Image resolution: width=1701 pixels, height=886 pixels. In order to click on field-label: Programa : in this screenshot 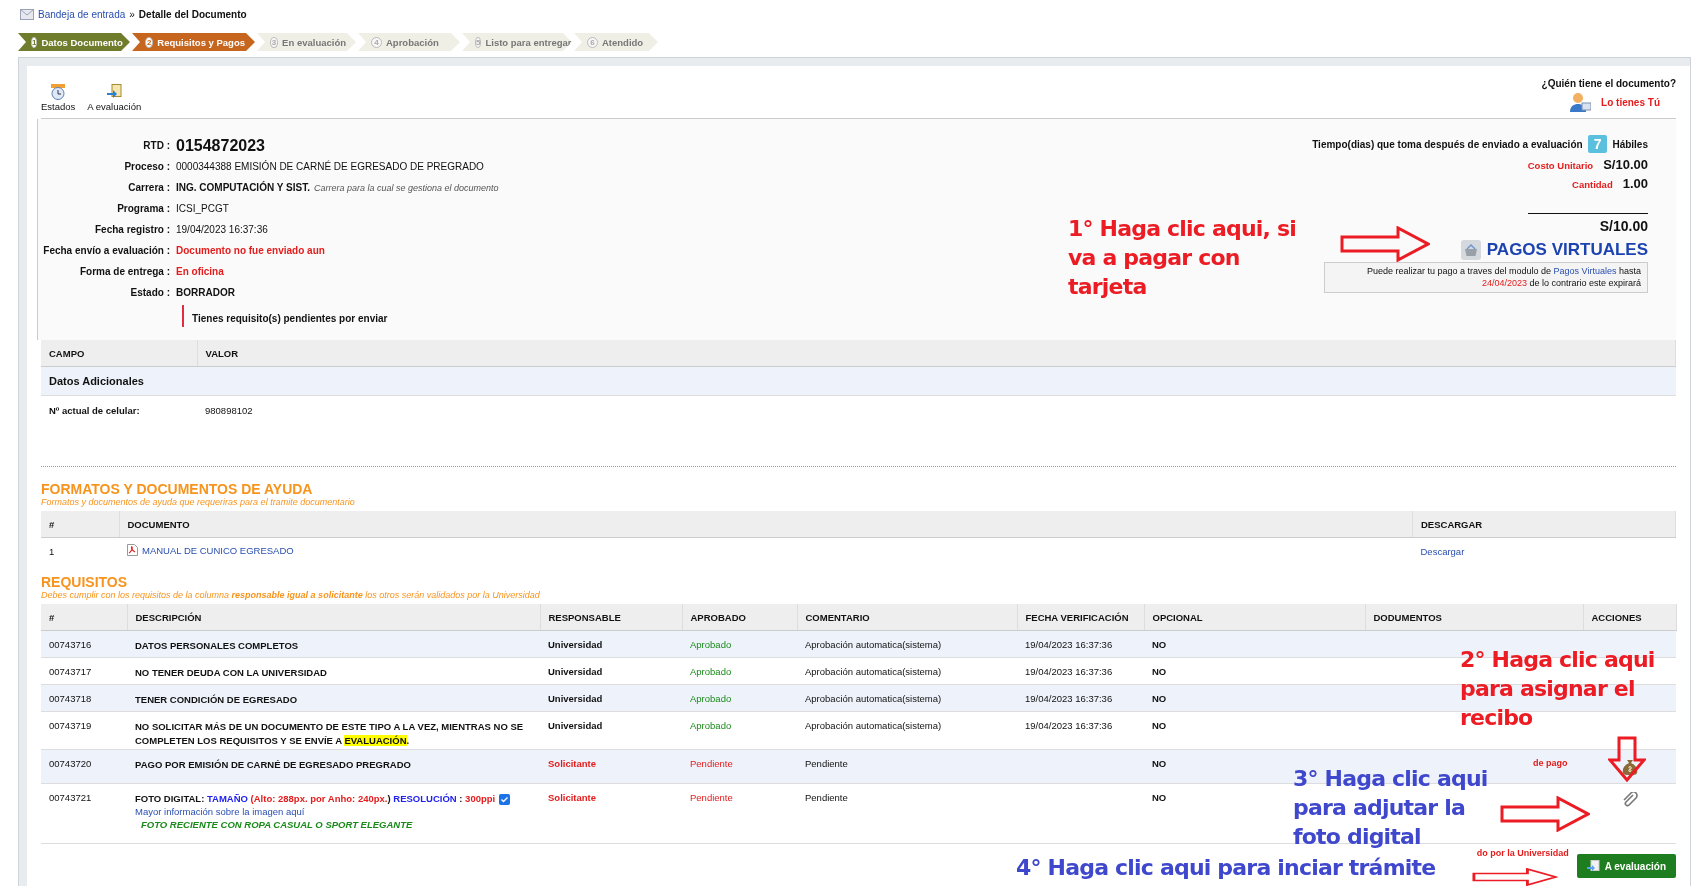, I will do `click(143, 209)`.